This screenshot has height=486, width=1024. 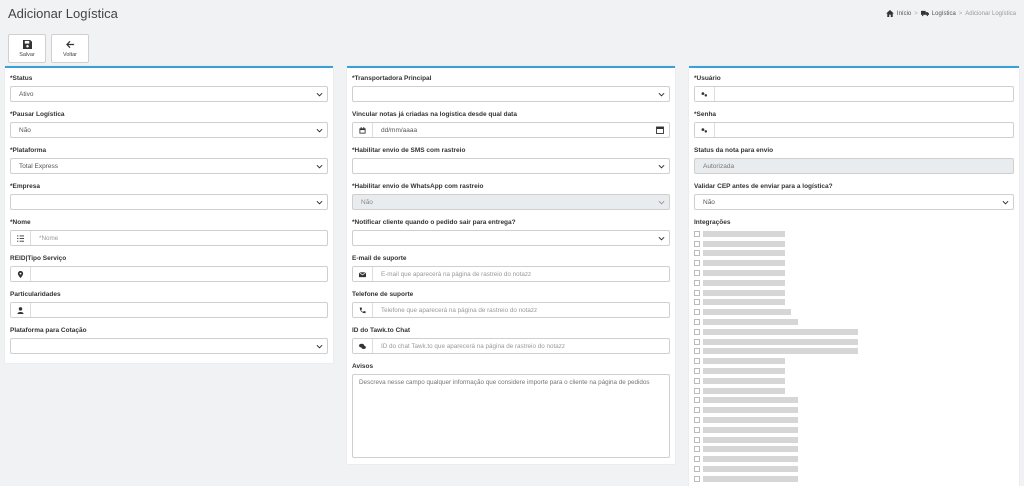 What do you see at coordinates (363, 346) in the screenshot?
I see `comments-icon` at bounding box center [363, 346].